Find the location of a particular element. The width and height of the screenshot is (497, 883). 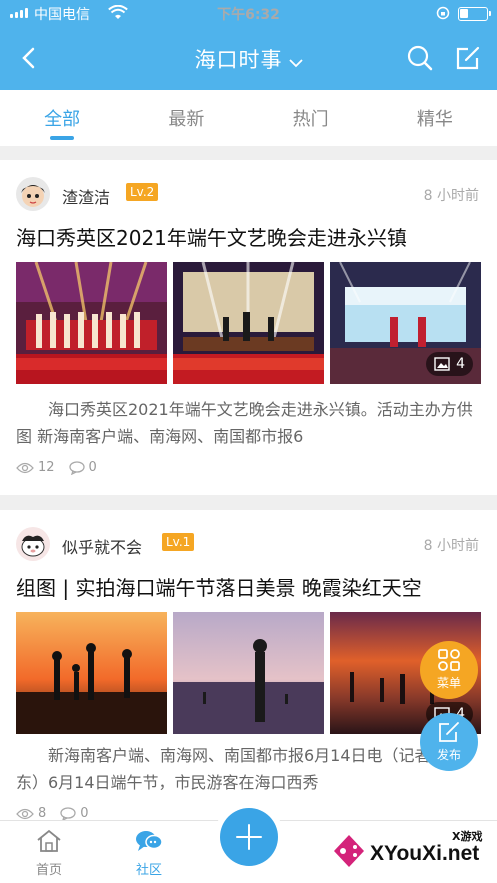

site-watermark: X游戏 XYouXi.net is located at coordinates (410, 852).